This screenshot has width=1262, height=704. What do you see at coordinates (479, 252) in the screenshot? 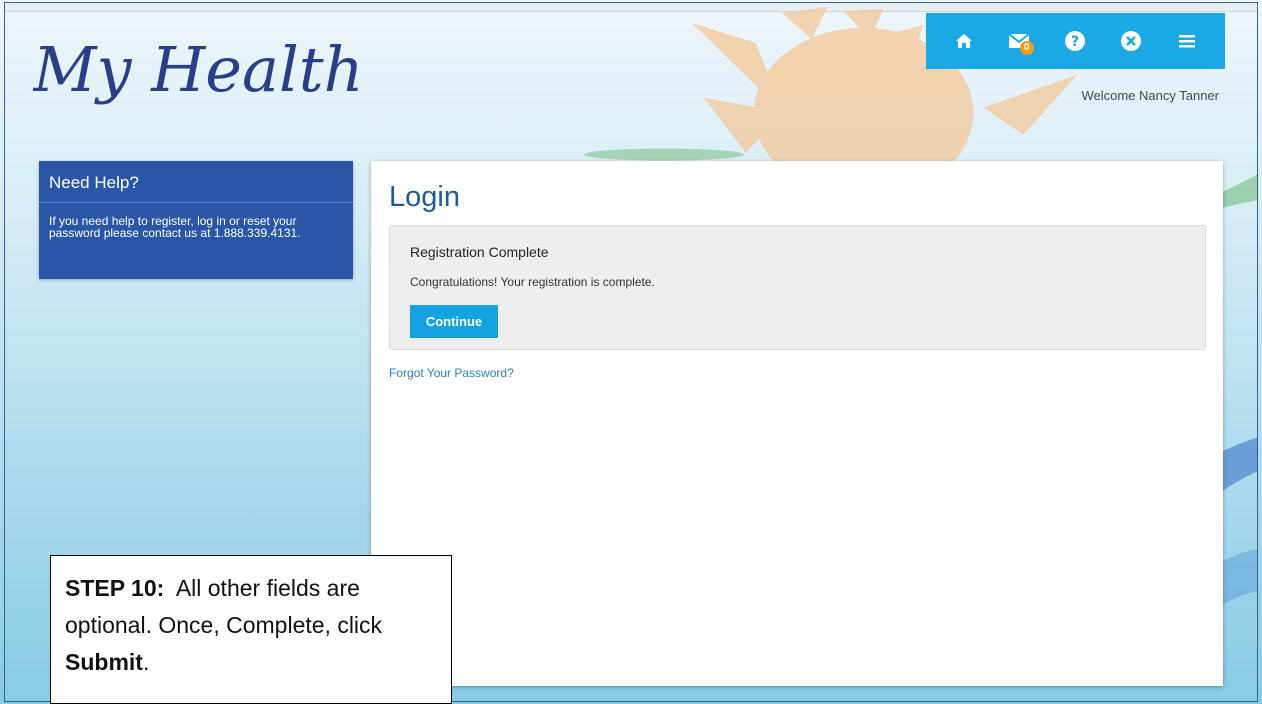
I see `panel-title: Registration Complete` at bounding box center [479, 252].